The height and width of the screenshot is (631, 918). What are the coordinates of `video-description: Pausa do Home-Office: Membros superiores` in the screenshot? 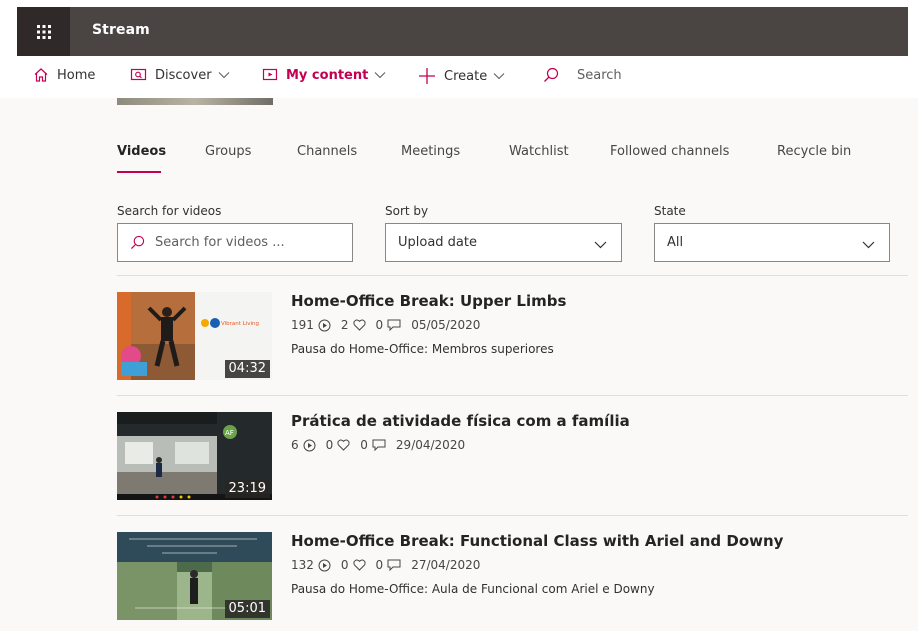 It's located at (422, 349).